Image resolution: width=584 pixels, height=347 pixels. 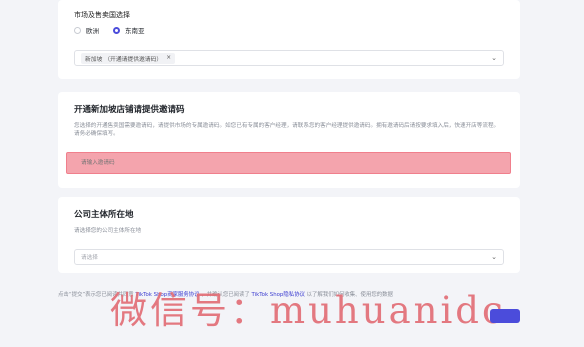 What do you see at coordinates (116, 30) in the screenshot?
I see `radio-southeast-asia-dot` at bounding box center [116, 30].